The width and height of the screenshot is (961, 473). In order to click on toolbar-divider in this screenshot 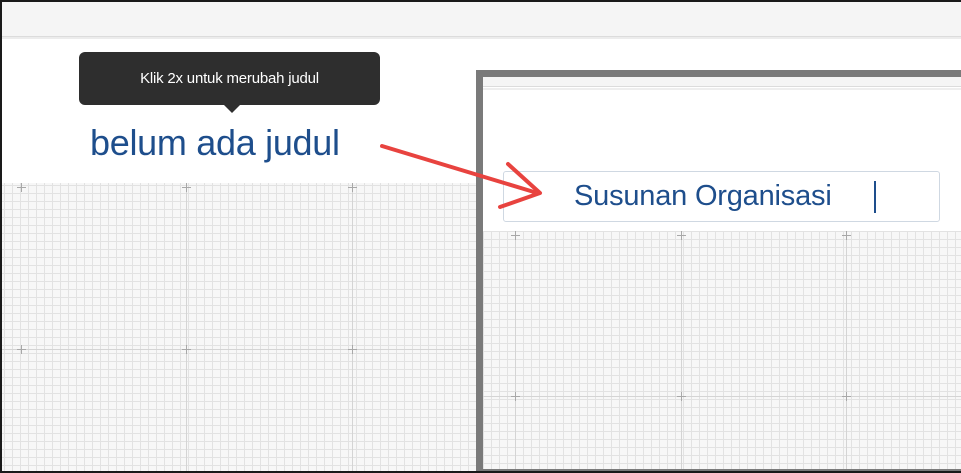, I will do `click(481, 38)`.